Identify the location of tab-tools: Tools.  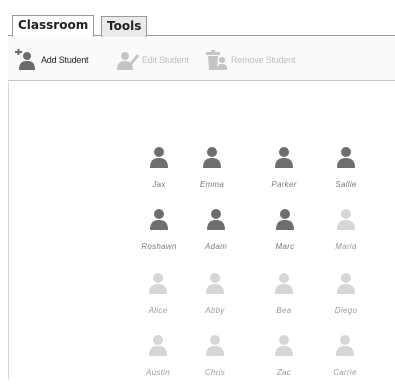
(124, 26).